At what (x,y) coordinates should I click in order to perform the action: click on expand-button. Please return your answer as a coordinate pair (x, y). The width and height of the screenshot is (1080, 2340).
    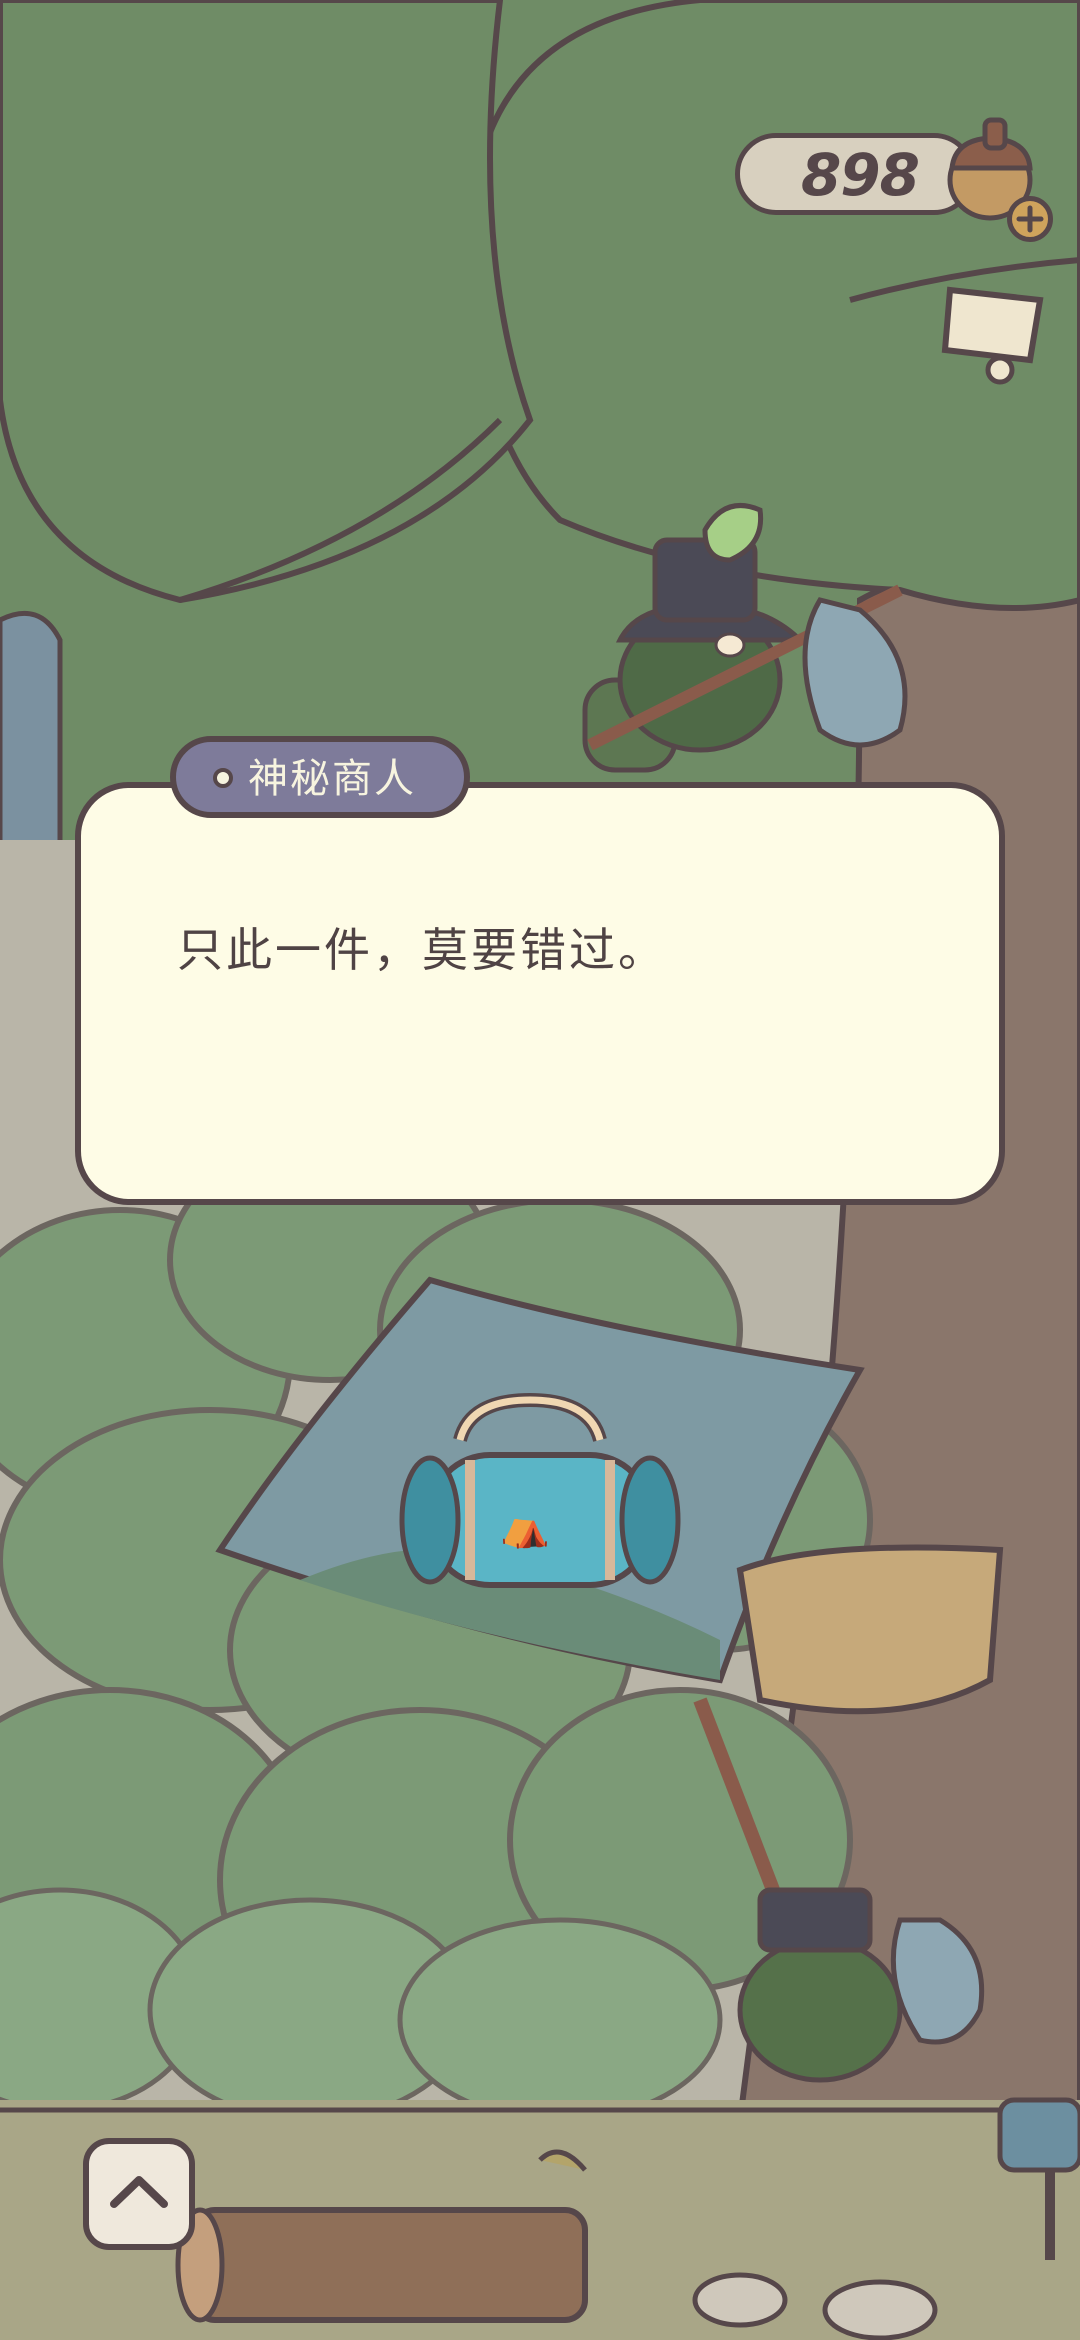
    Looking at the image, I should click on (139, 2194).